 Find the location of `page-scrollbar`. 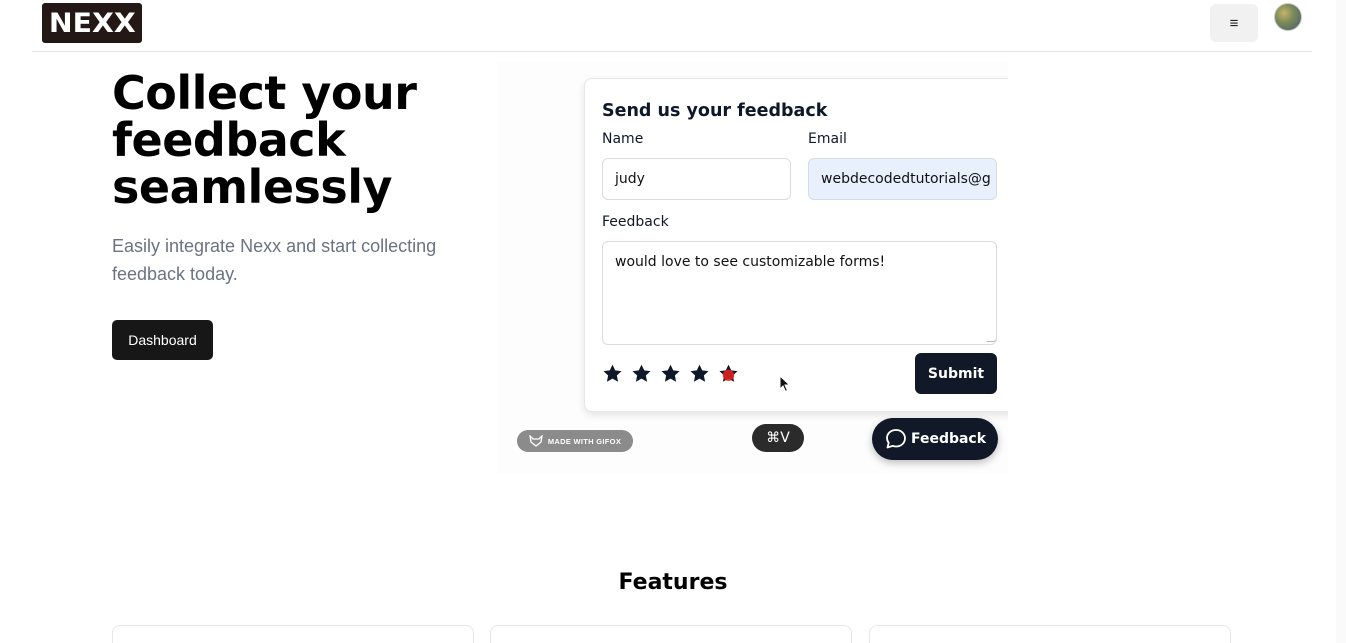

page-scrollbar is located at coordinates (1341, 321).